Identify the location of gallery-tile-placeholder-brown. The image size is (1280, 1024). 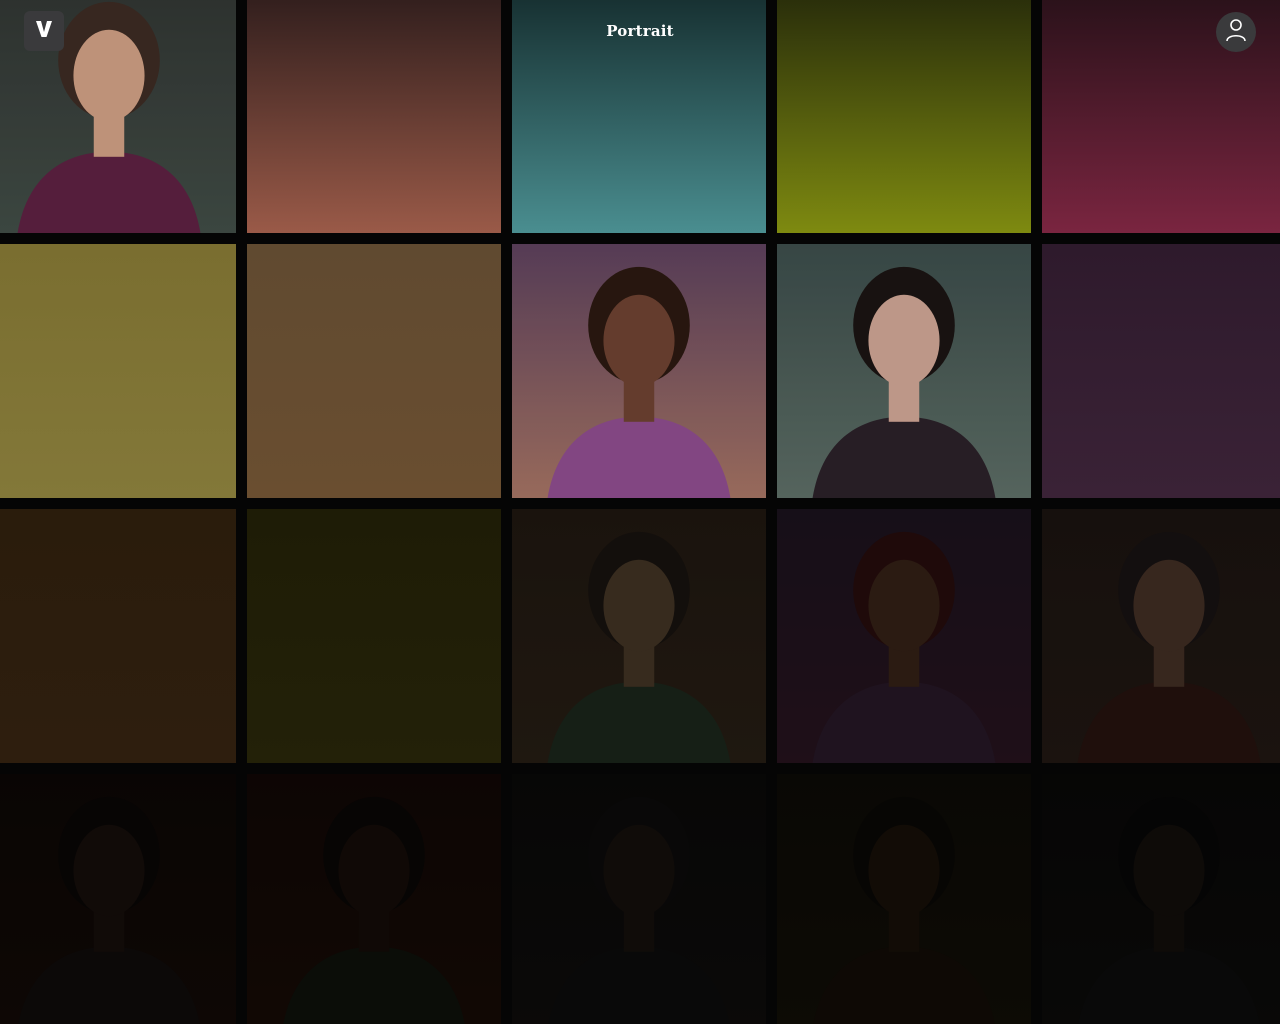
(374, 371).